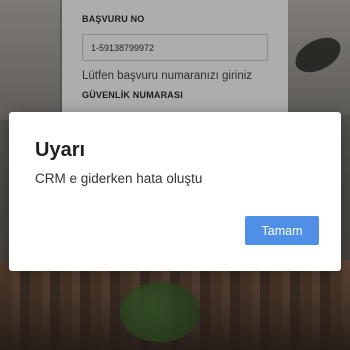  I want to click on dialog-message: CRM e giderken hata oluştu, so click(119, 178).